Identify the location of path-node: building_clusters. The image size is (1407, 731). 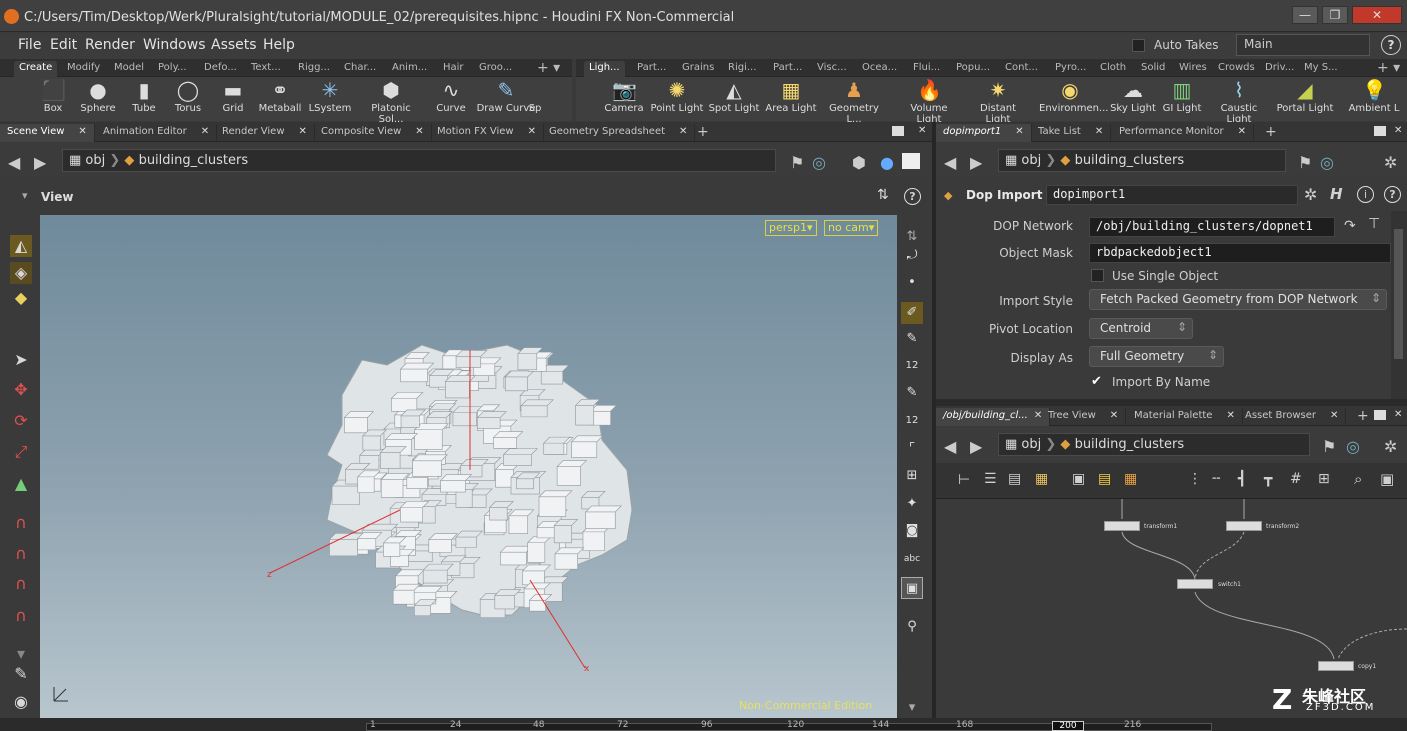
(1130, 444).